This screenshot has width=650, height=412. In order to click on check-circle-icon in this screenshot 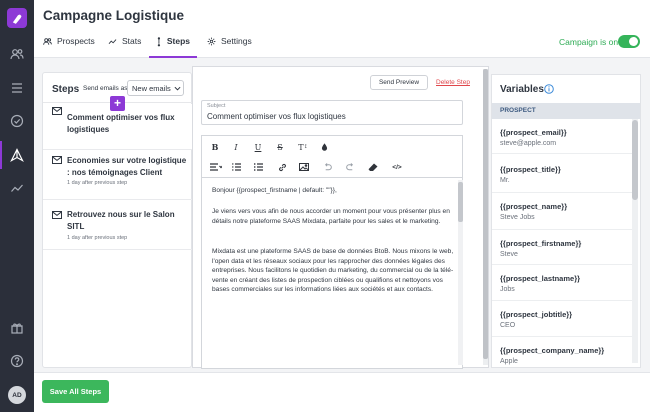, I will do `click(17, 121)`.